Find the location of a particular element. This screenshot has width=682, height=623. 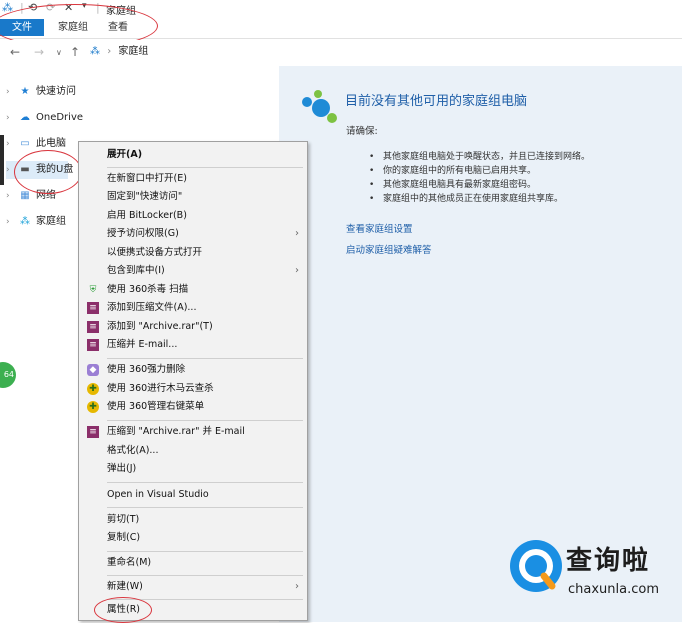

menu-item-rename: 重命名(M) is located at coordinates (193, 563).